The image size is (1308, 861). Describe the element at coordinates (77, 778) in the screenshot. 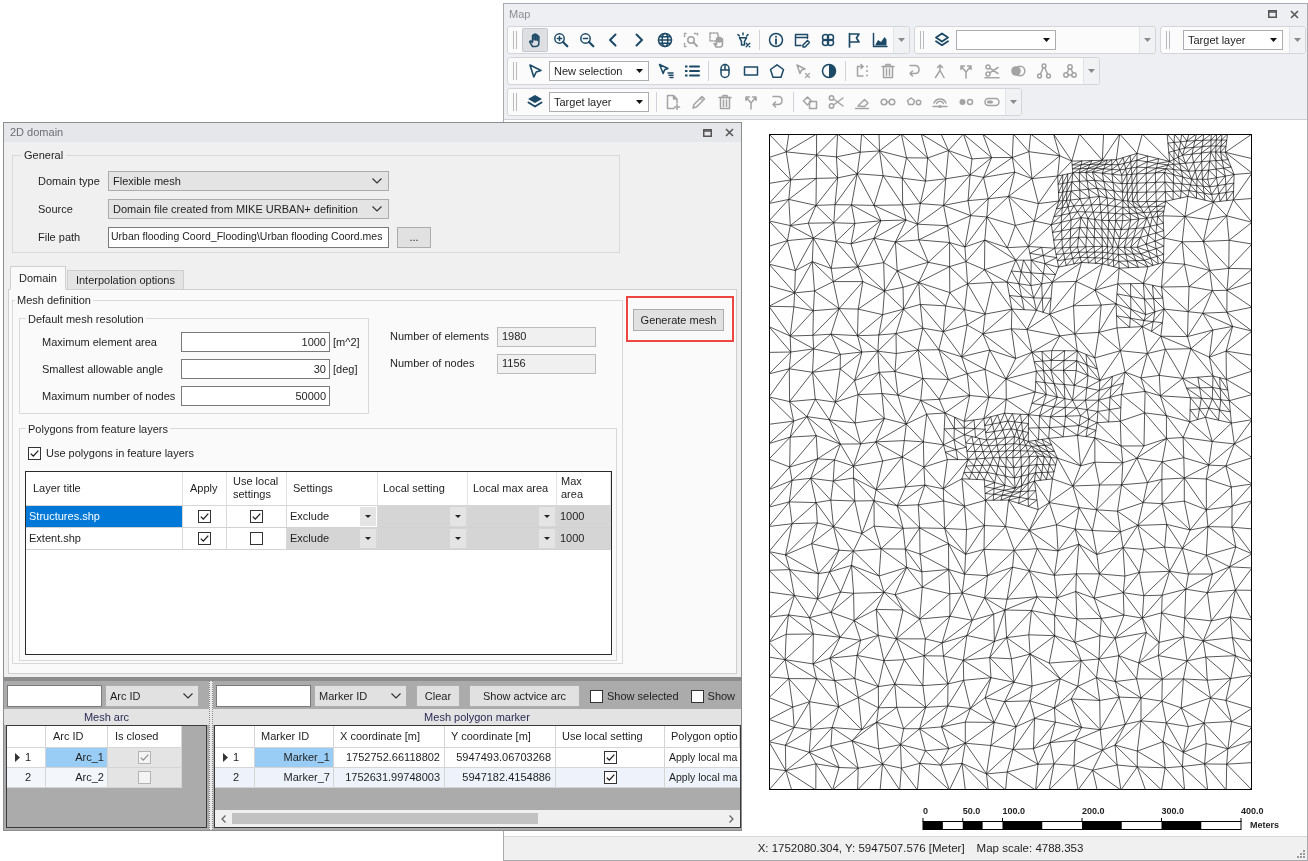

I see `table-cell: Arc_2` at that location.